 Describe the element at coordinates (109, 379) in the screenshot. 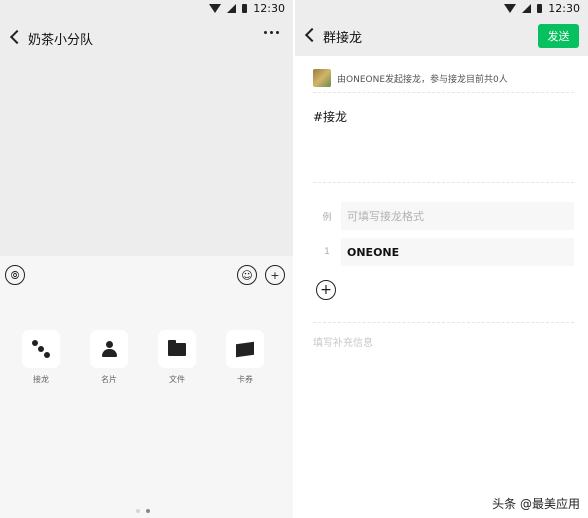

I see `tool-label: 名片` at that location.